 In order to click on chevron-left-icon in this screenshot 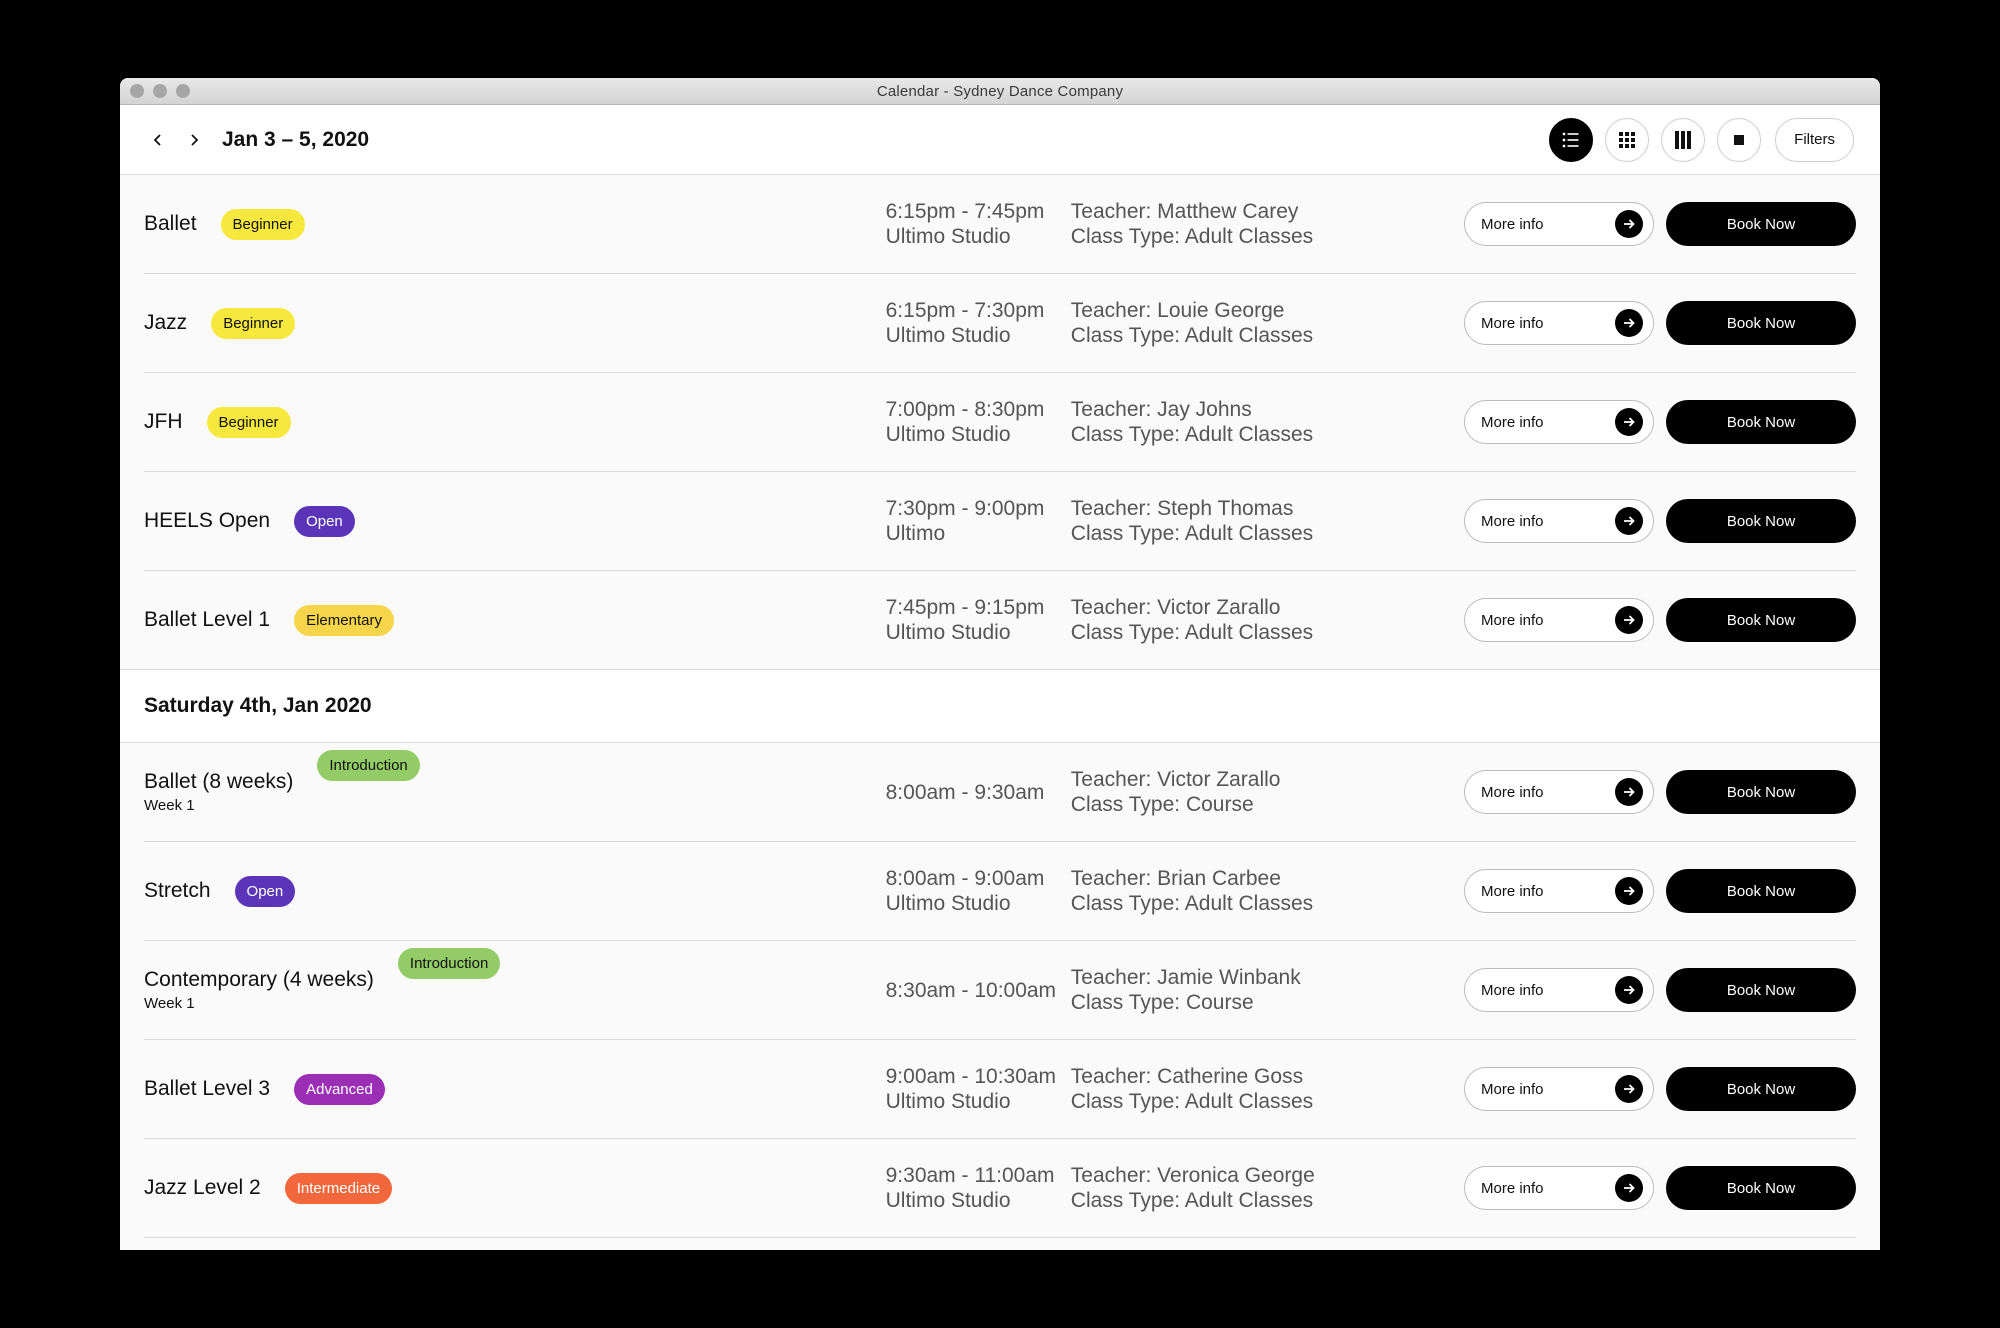, I will do `click(157, 139)`.